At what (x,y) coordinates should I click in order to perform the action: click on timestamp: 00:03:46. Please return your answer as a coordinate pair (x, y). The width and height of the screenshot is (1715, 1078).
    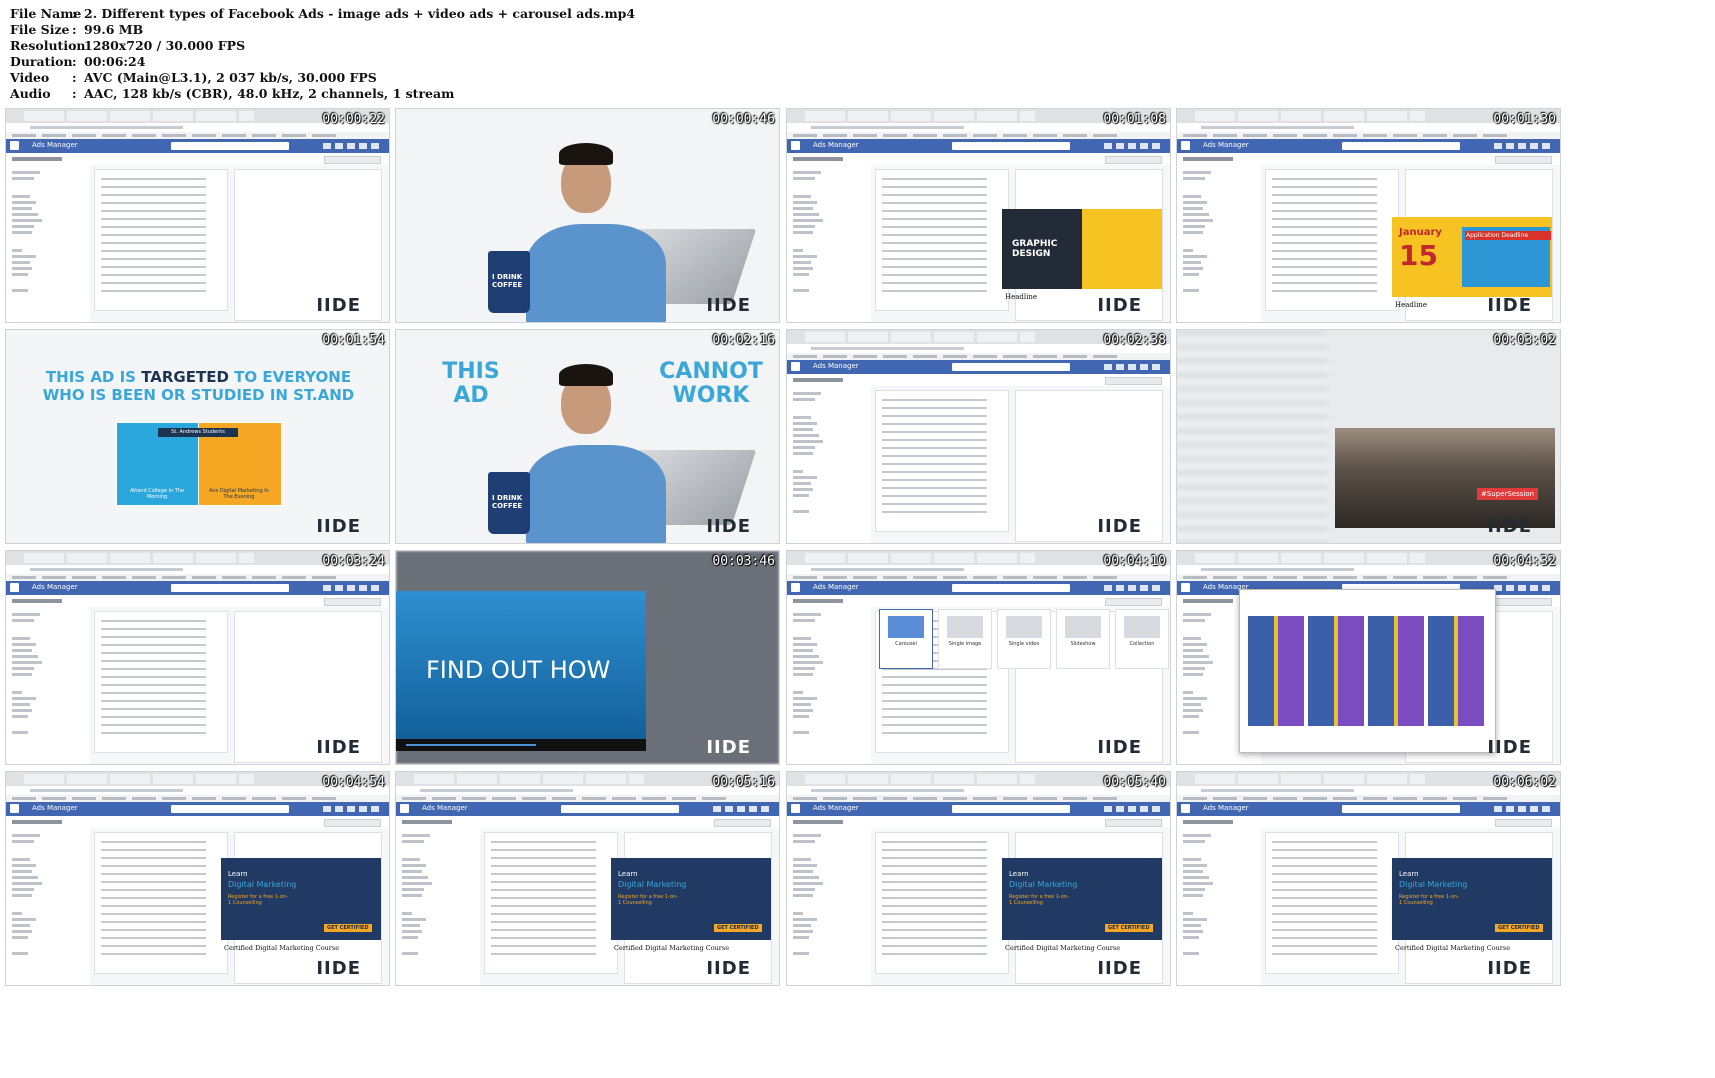
    Looking at the image, I should click on (743, 561).